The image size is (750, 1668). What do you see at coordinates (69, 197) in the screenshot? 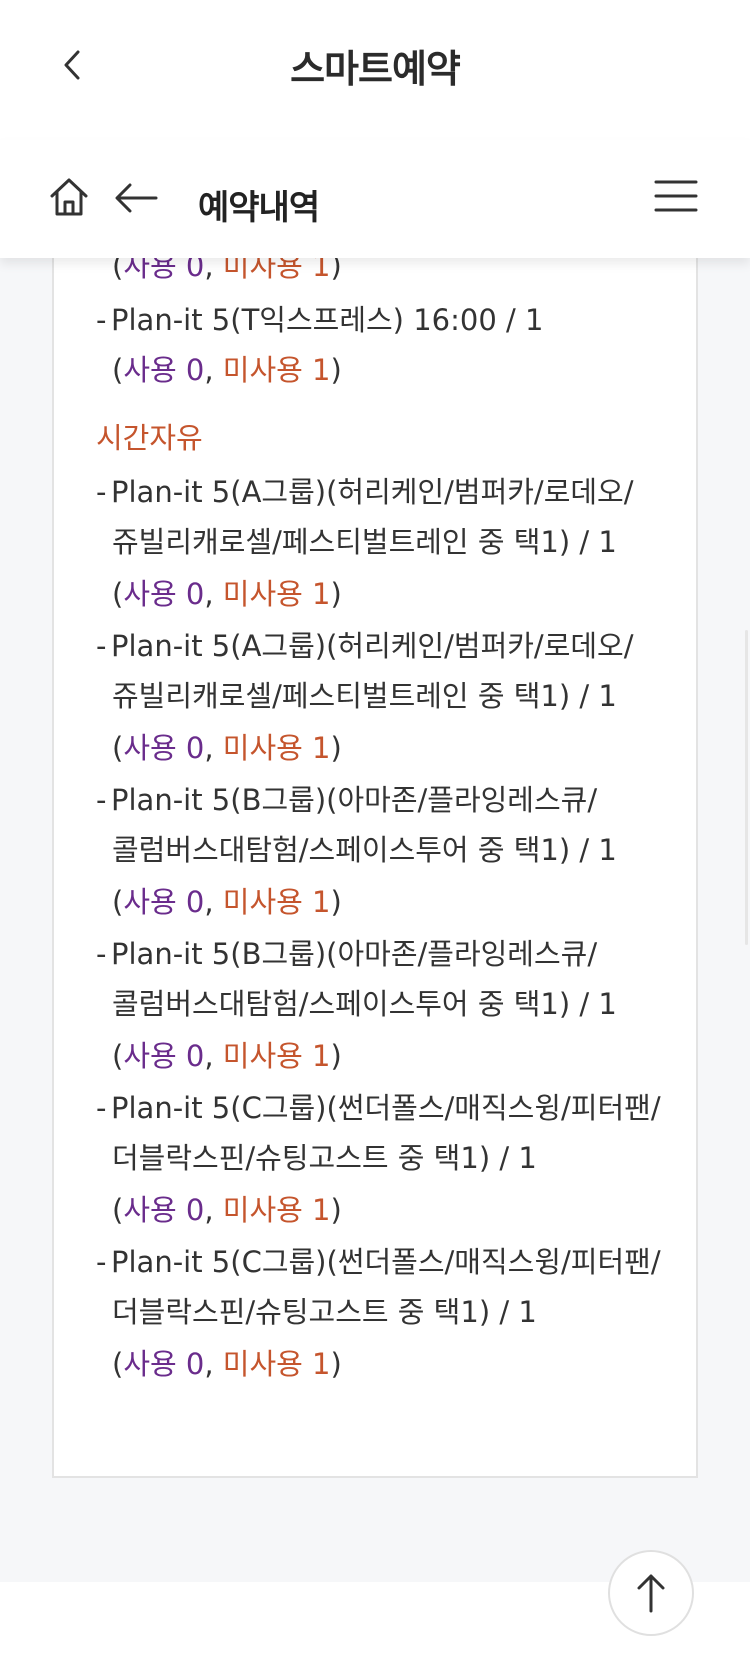
I see `home-icon` at bounding box center [69, 197].